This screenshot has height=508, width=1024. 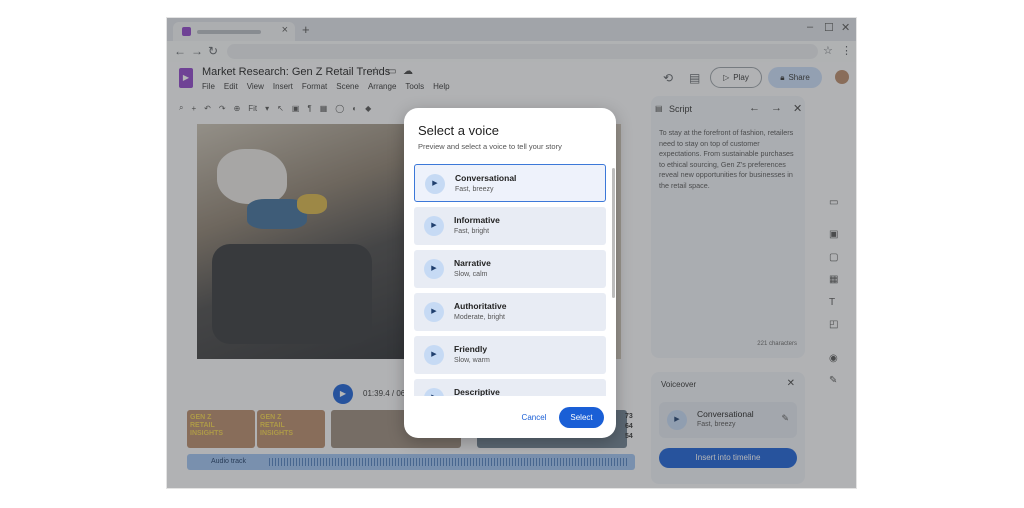 I want to click on voice-name: Informative, so click(x=477, y=220).